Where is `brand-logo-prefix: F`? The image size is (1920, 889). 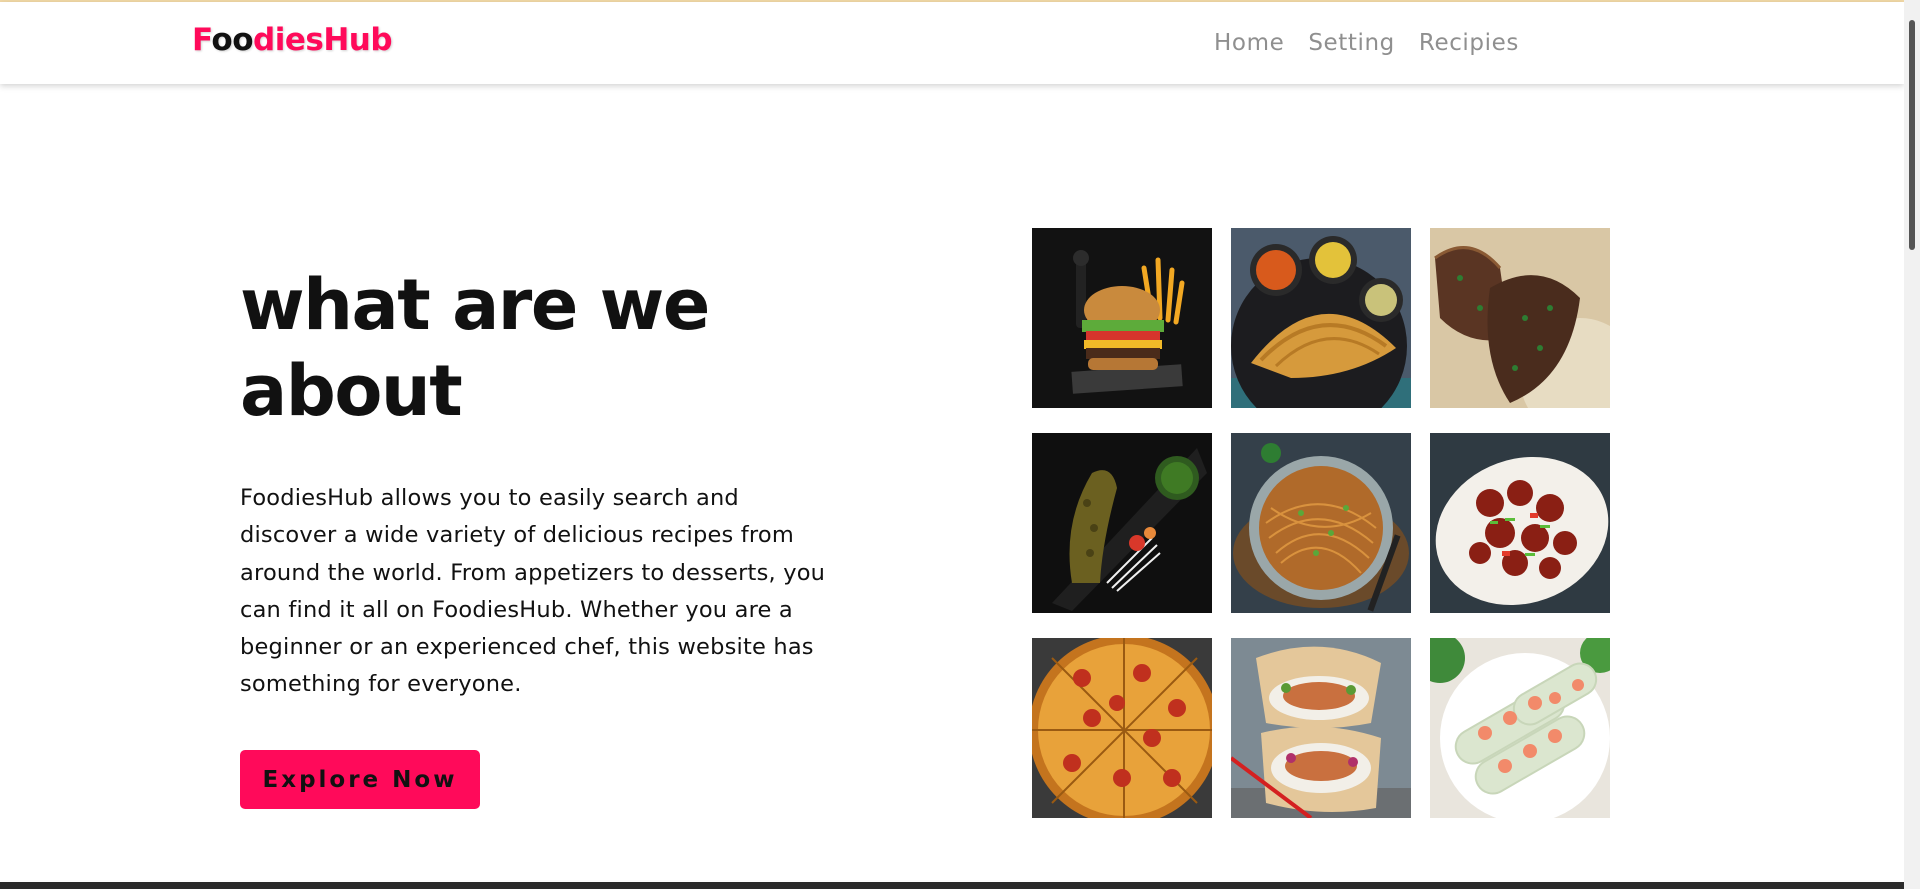 brand-logo-prefix: F is located at coordinates (202, 40).